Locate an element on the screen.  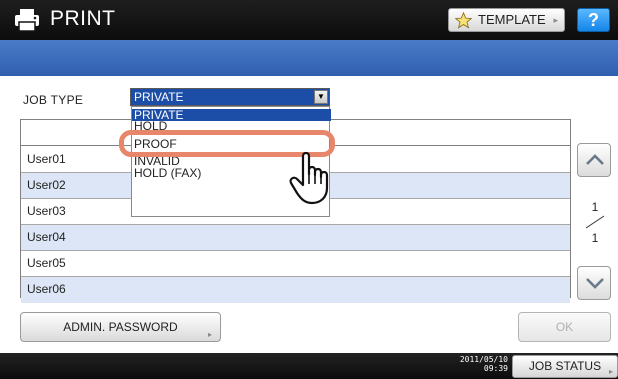
job-status-button: JOB STATUS ▸ is located at coordinates (565, 366).